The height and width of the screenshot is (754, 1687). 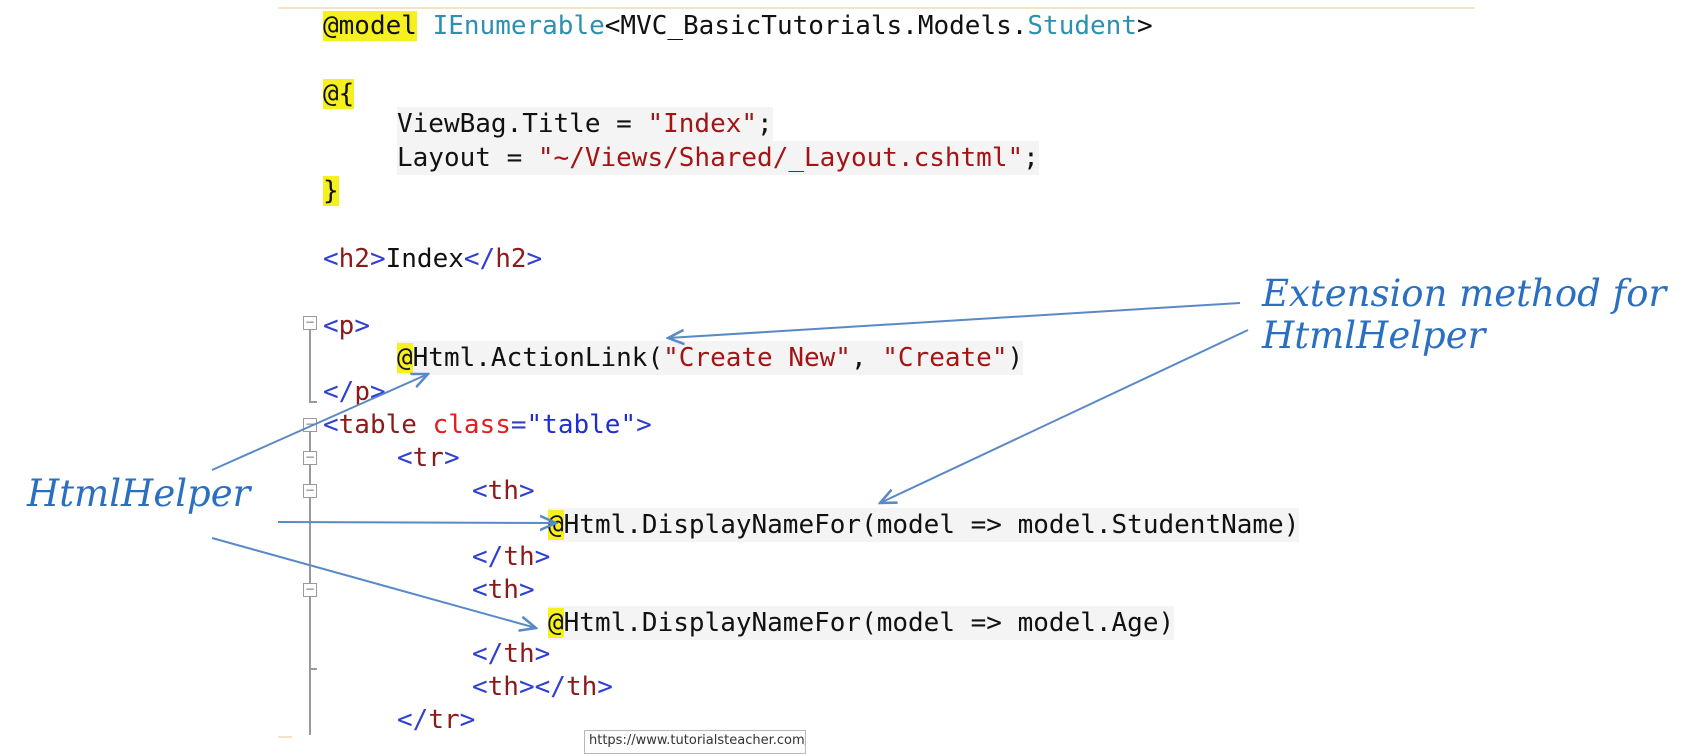 I want to click on annotation-htmlhelper: HtmlHelper, so click(x=138, y=494).